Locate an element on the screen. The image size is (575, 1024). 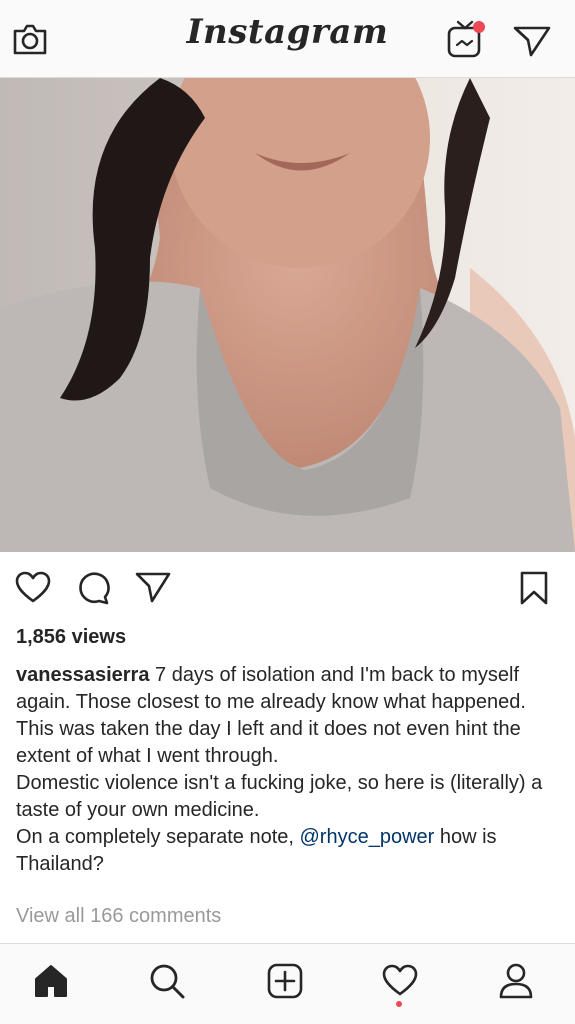
search-icon is located at coordinates (167, 983).